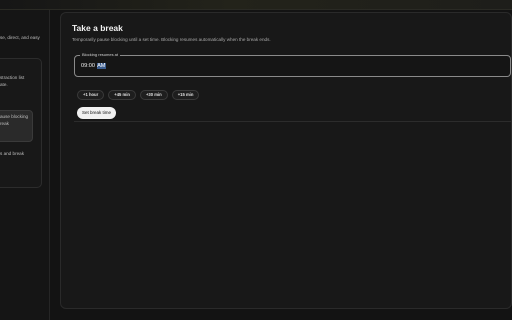 This screenshot has height=320, width=512. I want to click on sidebar-text: se, direct, and easy, so click(20, 37).